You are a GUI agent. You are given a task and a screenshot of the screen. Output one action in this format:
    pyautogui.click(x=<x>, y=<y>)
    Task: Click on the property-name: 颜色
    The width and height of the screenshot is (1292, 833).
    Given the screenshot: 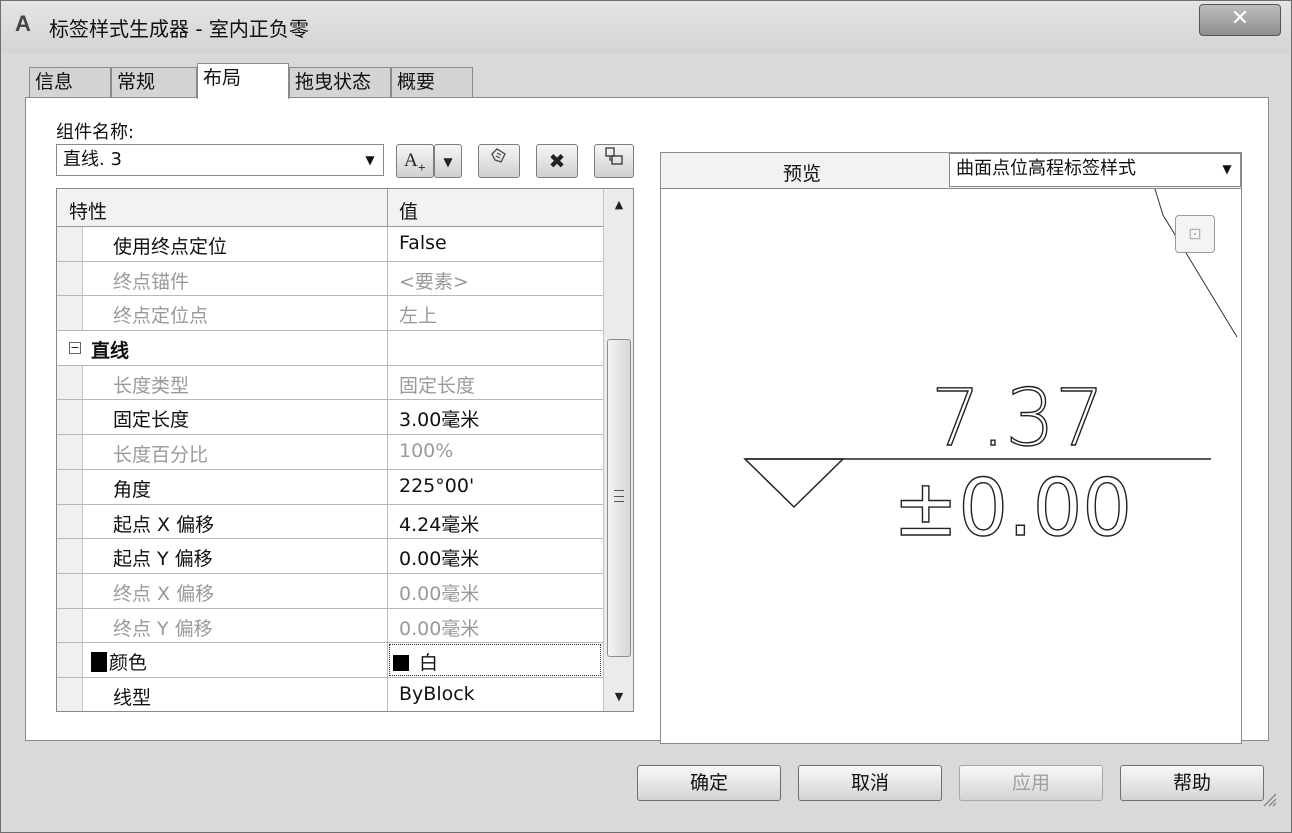 What is the action you would take?
    pyautogui.click(x=119, y=661)
    